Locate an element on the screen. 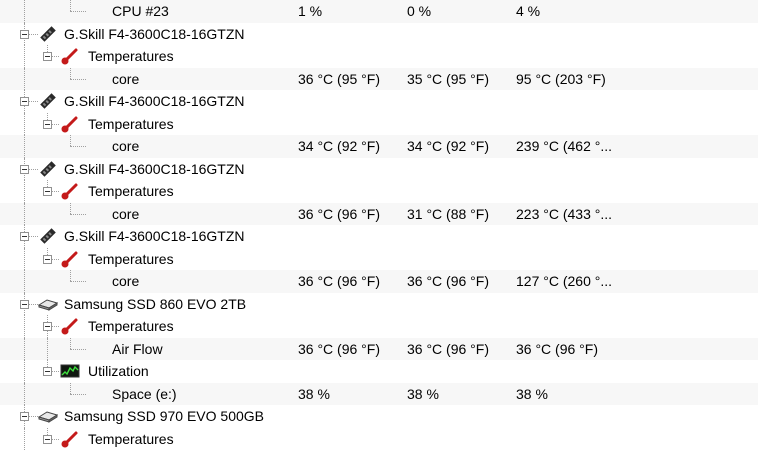  tree-row-device: Samsung SSD 970 EVO 500GB is located at coordinates (379, 416).